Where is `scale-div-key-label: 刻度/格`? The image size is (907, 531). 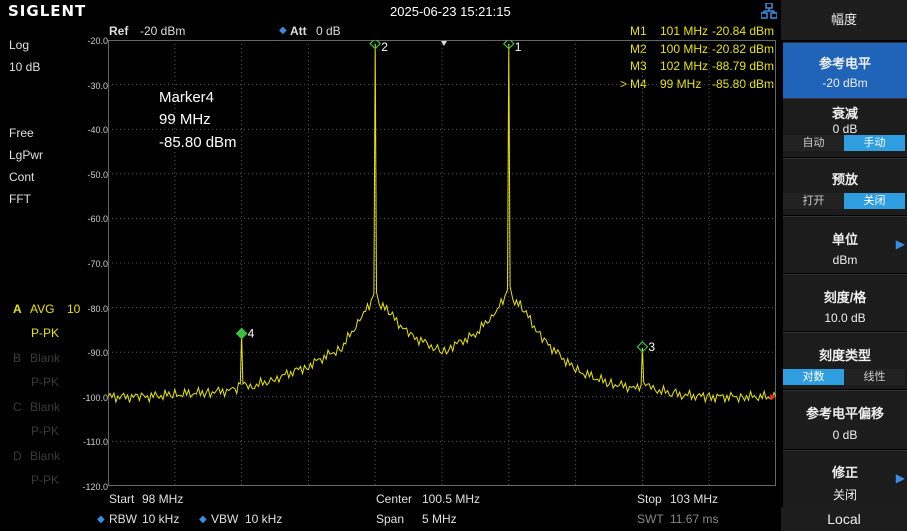 scale-div-key-label: 刻度/格 is located at coordinates (845, 297).